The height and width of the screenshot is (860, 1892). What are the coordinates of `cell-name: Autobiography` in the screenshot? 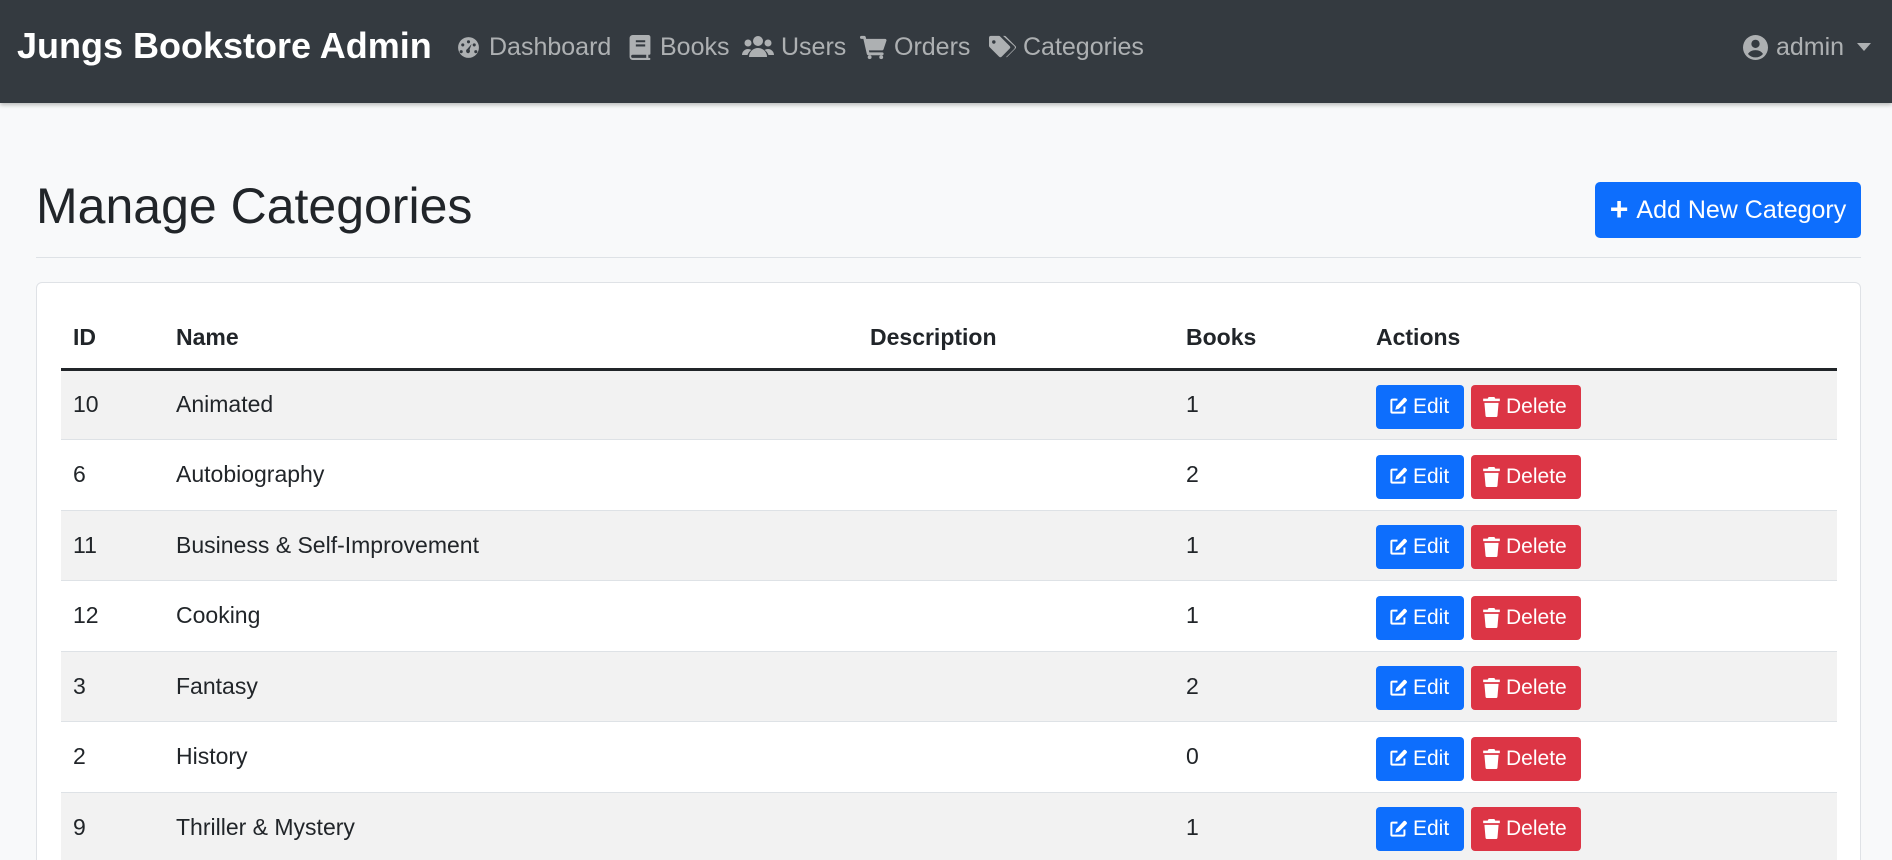 It's located at (511, 475).